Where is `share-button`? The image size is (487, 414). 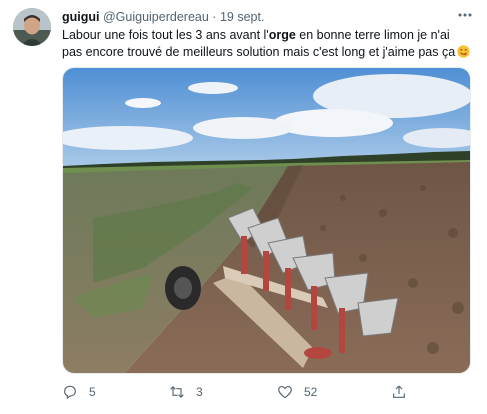
share-button is located at coordinates (404, 392).